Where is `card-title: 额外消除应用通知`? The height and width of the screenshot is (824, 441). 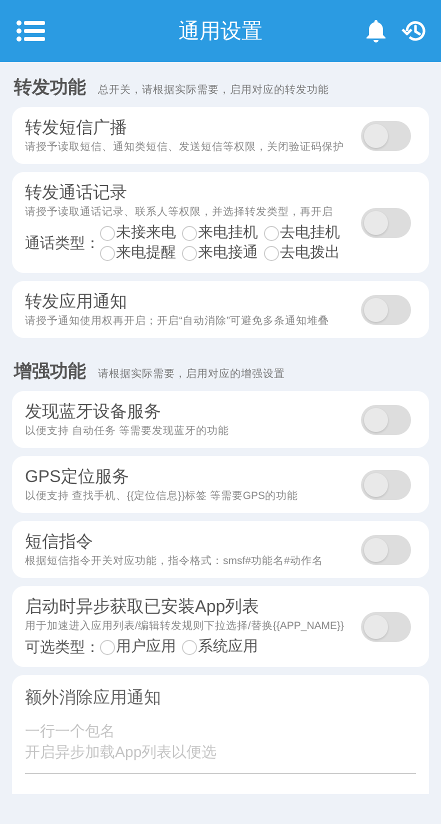
card-title: 额外消除应用通知 is located at coordinates (93, 698).